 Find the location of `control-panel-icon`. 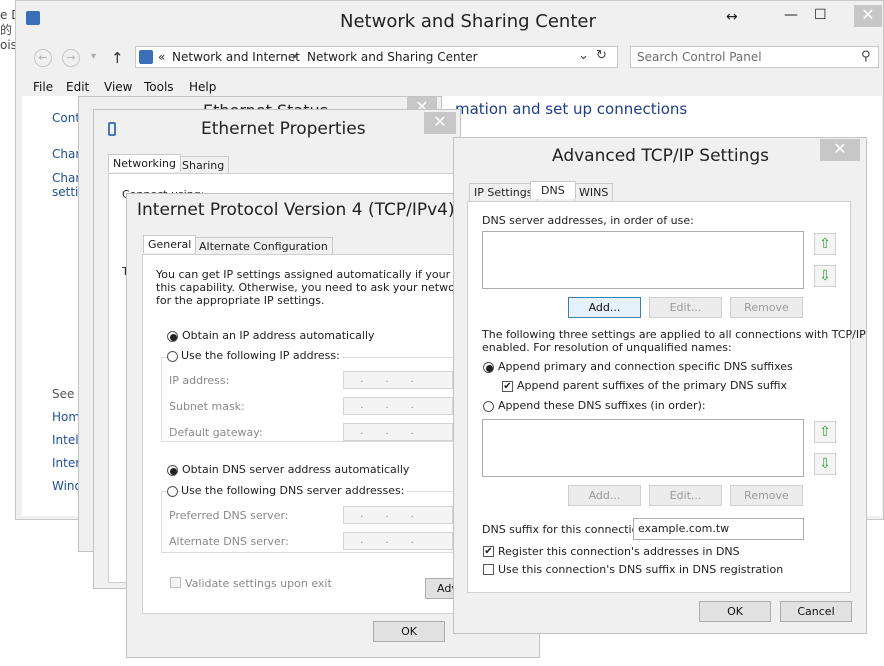

control-panel-icon is located at coordinates (146, 57).